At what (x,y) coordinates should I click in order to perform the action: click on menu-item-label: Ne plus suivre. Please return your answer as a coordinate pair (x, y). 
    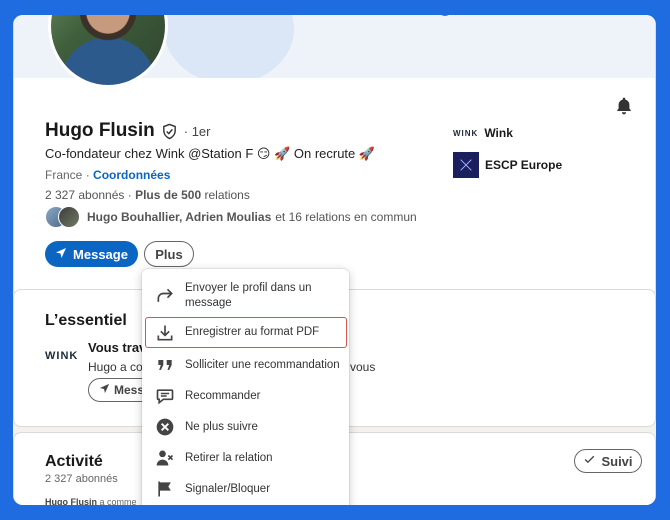
    Looking at the image, I should click on (221, 426).